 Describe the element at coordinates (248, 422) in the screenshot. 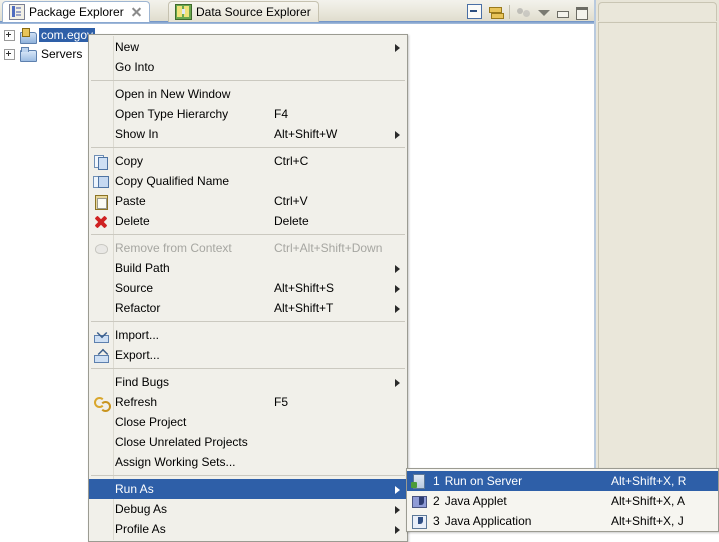

I see `menu-item-close-project: Close Project` at that location.